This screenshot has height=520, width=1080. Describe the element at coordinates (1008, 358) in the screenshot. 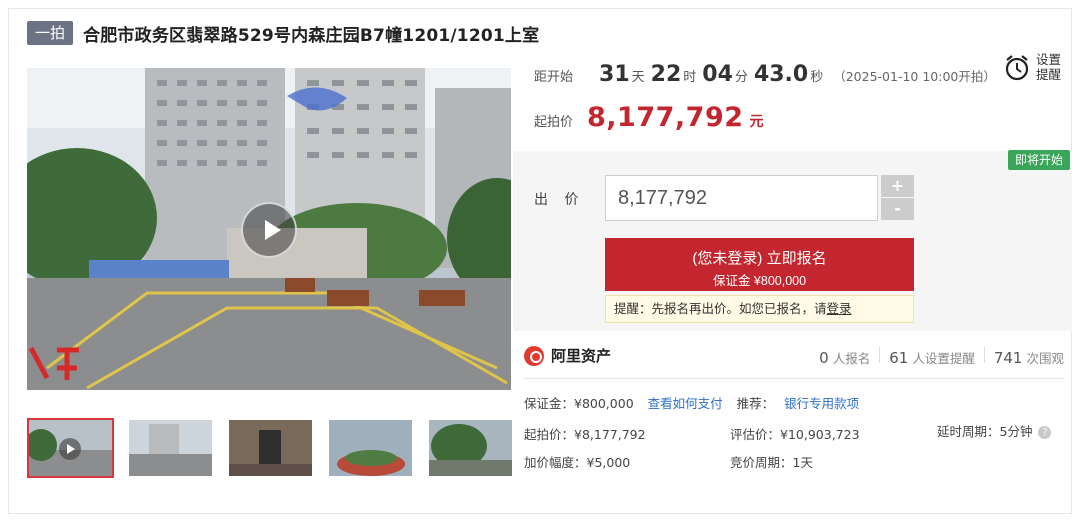

I see `views-count: 741` at that location.